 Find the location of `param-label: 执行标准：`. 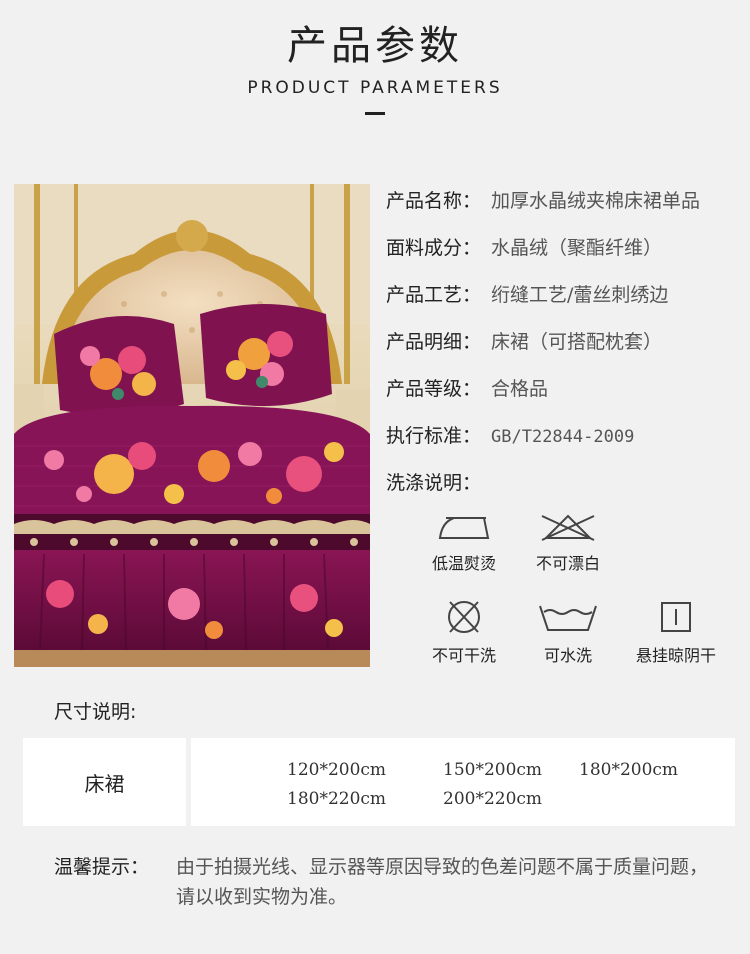

param-label: 执行标准： is located at coordinates (434, 436).